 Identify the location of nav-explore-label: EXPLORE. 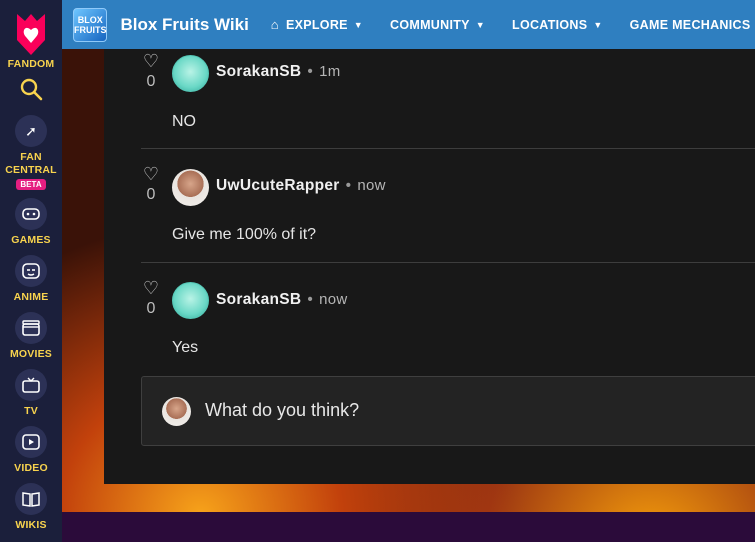
(316, 24).